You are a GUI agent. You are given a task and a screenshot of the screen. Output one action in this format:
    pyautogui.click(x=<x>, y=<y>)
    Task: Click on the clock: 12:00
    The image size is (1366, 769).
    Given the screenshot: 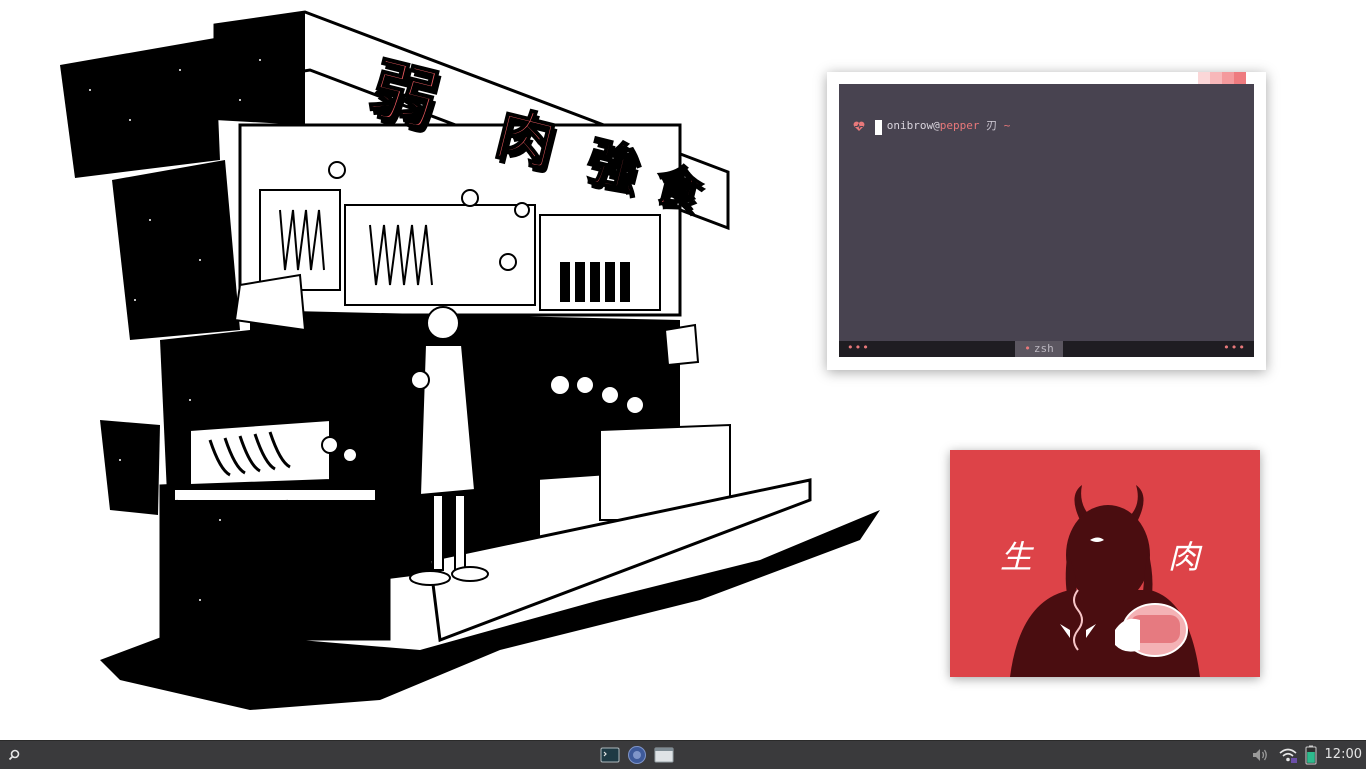 What is the action you would take?
    pyautogui.click(x=1343, y=755)
    